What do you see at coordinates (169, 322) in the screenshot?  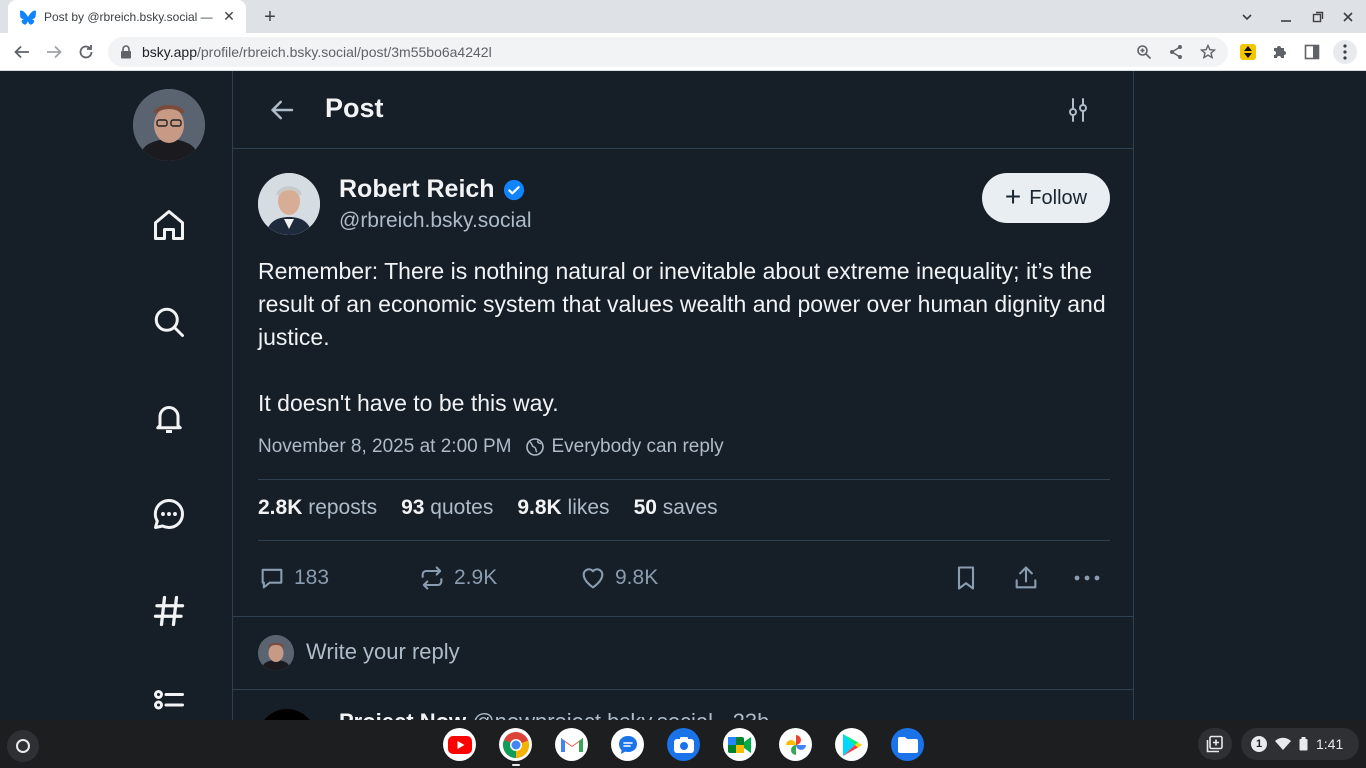 I see `search-icon` at bounding box center [169, 322].